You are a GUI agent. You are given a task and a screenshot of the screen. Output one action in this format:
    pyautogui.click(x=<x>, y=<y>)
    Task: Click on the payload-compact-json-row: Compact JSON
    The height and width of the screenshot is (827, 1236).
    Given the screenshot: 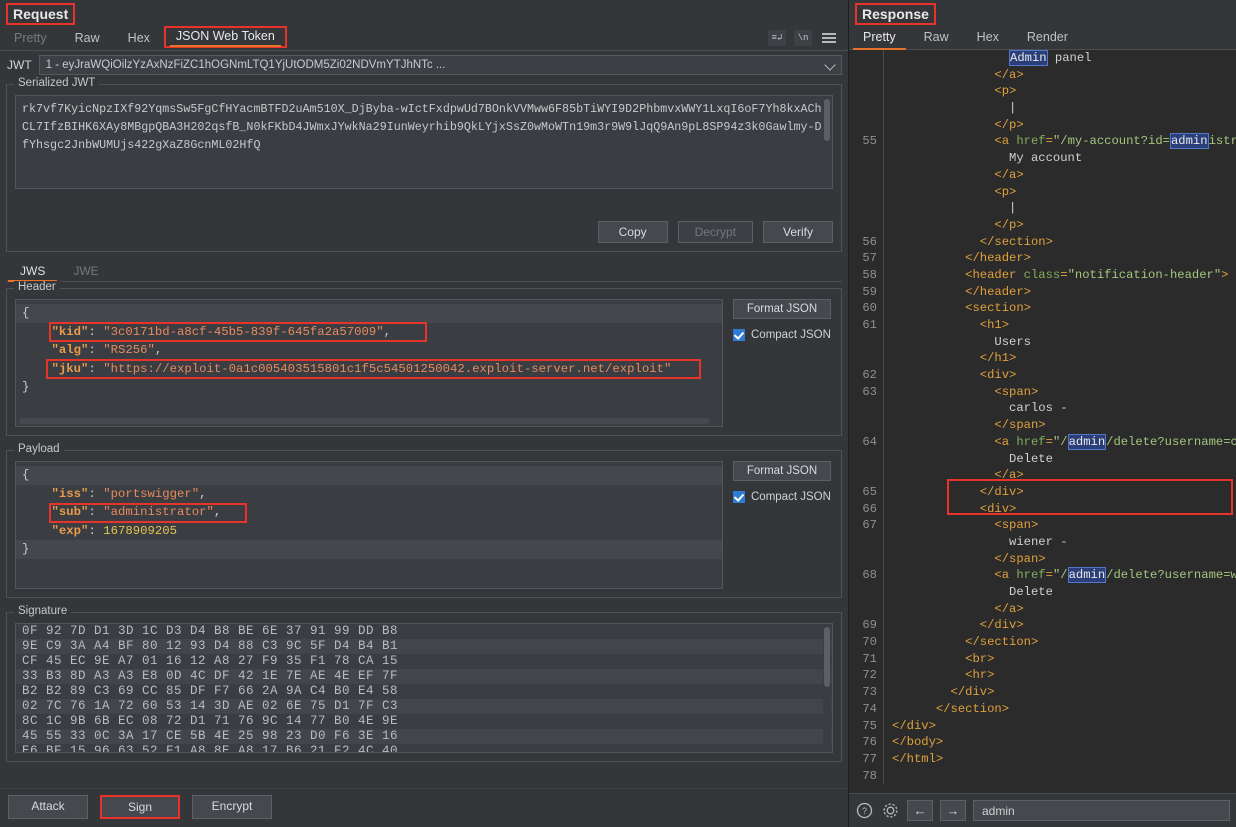 What is the action you would take?
    pyautogui.click(x=783, y=497)
    